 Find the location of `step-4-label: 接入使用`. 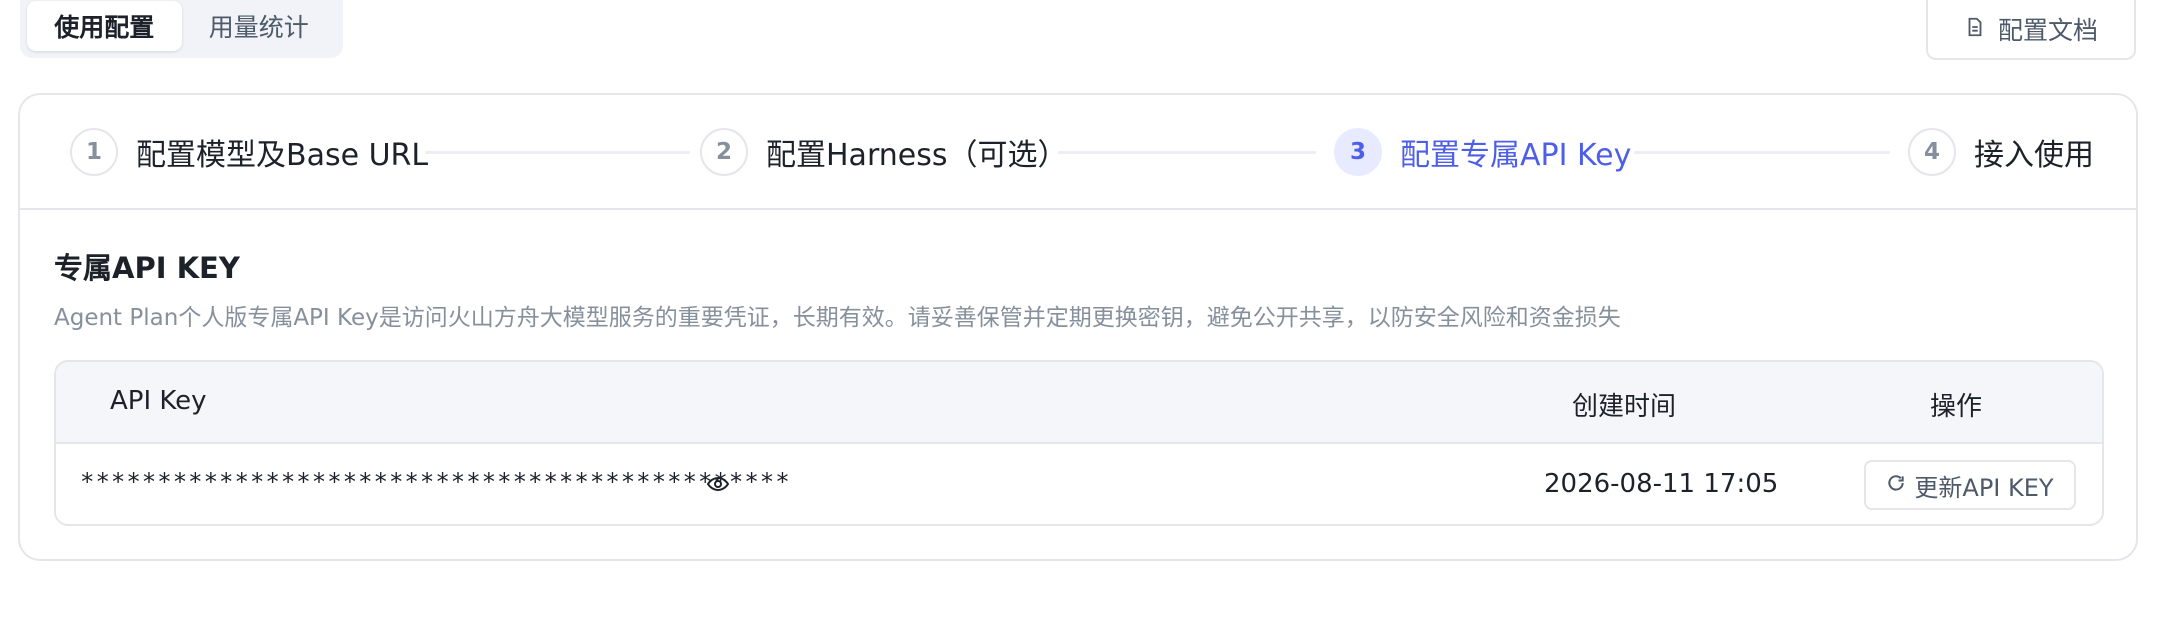

step-4-label: 接入使用 is located at coordinates (2034, 155).